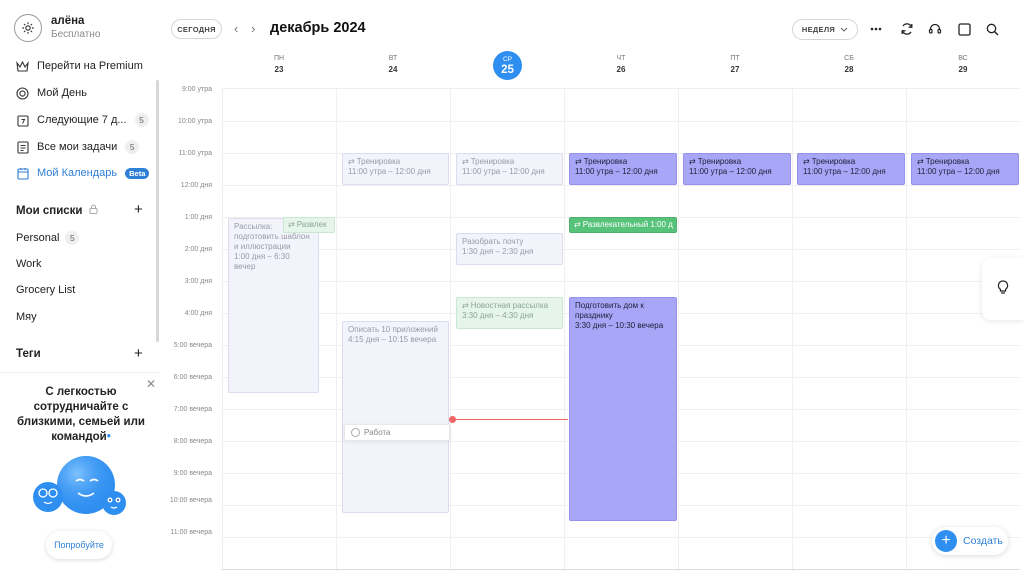  What do you see at coordinates (735, 58) in the screenshot?
I see `day-of-week: ПТ` at bounding box center [735, 58].